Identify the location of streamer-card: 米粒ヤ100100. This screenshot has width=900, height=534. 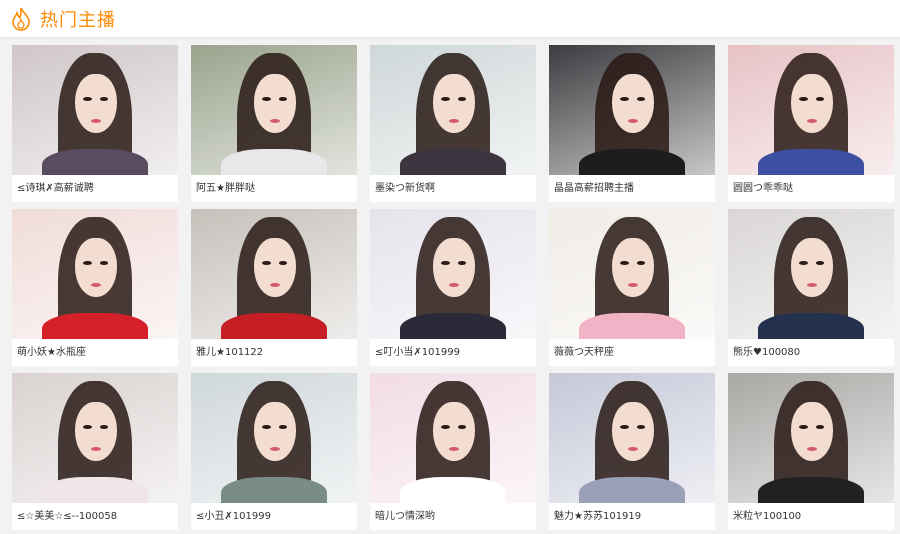
(811, 451).